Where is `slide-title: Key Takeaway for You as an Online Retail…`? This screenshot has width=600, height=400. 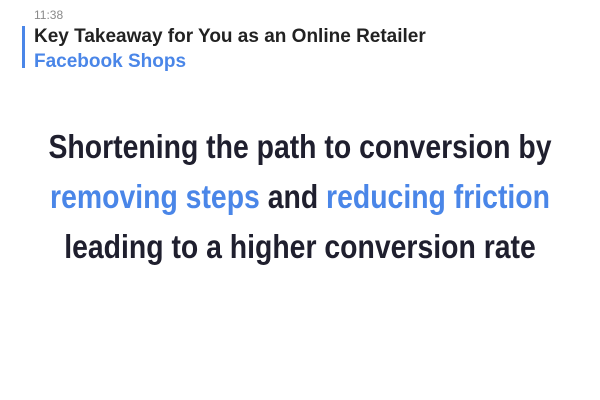
slide-title: Key Takeaway for You as an Online Retail… is located at coordinates (230, 36).